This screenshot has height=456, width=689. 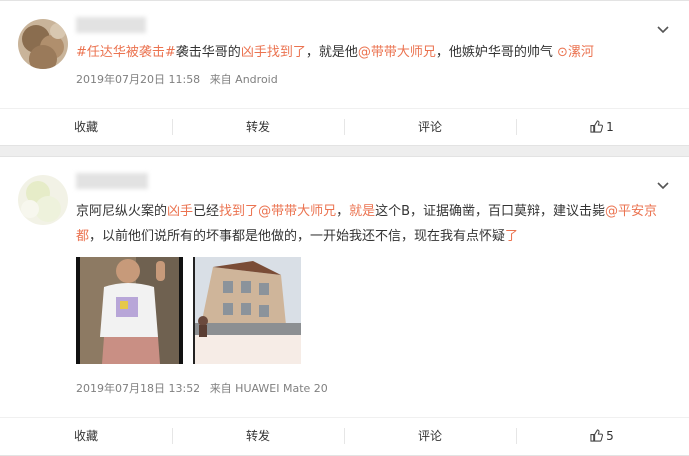 I want to click on post-meta: 2019年07月18日 13:52 来自 HUAWEI Mate 20, so click(x=205, y=388).